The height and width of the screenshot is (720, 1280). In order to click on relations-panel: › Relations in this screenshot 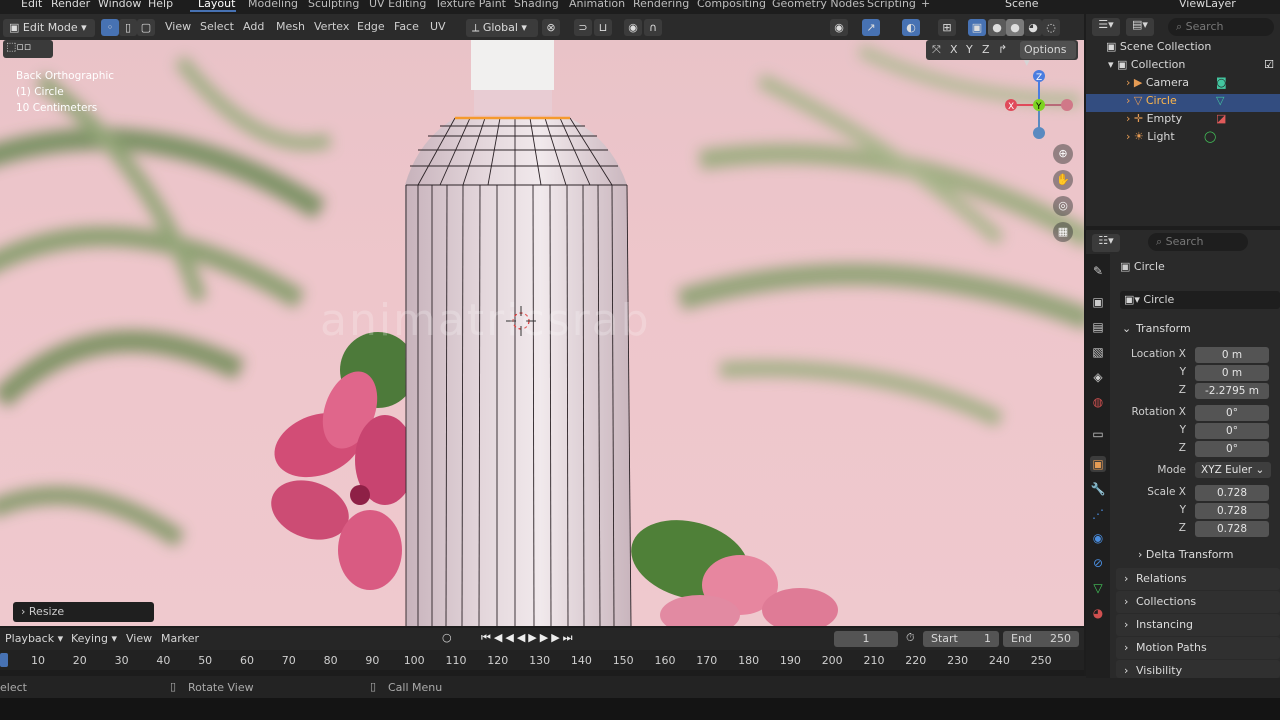, I will do `click(1198, 579)`.